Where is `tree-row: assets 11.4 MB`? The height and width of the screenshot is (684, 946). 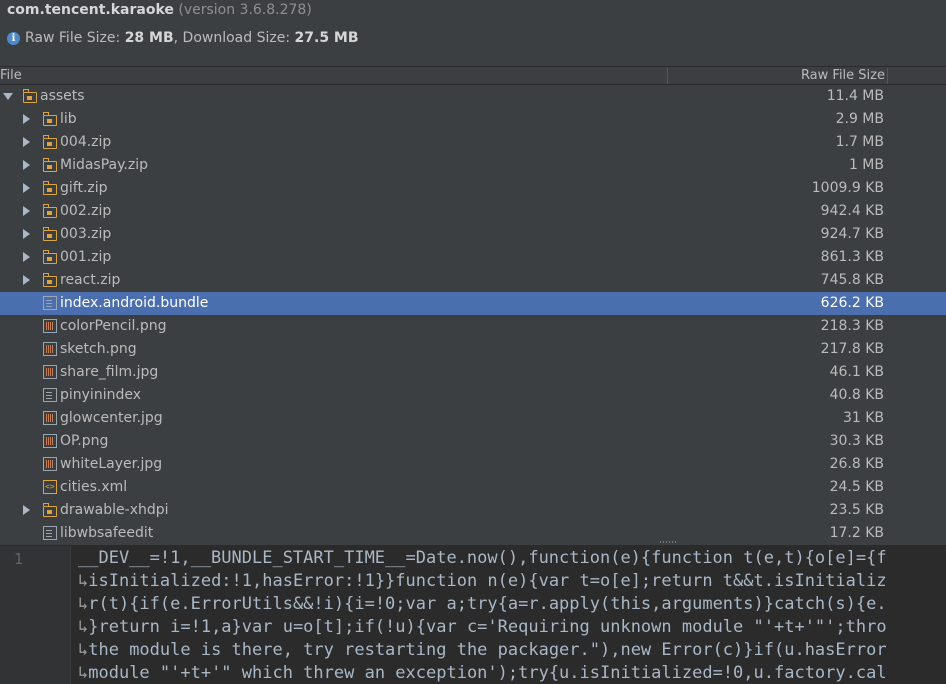
tree-row: assets 11.4 MB is located at coordinates (473, 96).